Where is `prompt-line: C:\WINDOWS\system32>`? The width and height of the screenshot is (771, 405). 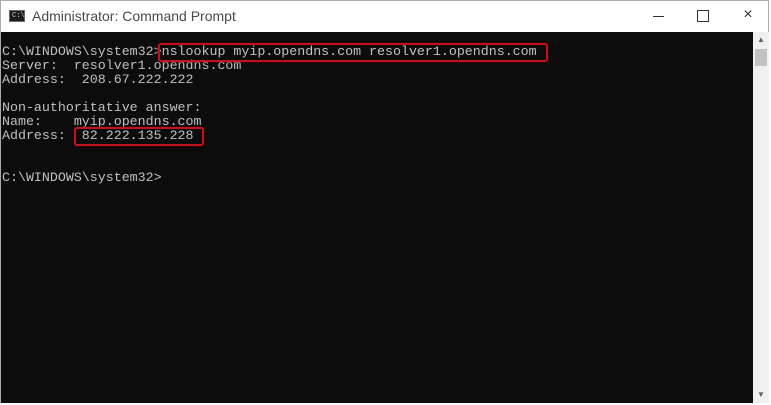
prompt-line: C:\WINDOWS\system32> is located at coordinates (82, 177).